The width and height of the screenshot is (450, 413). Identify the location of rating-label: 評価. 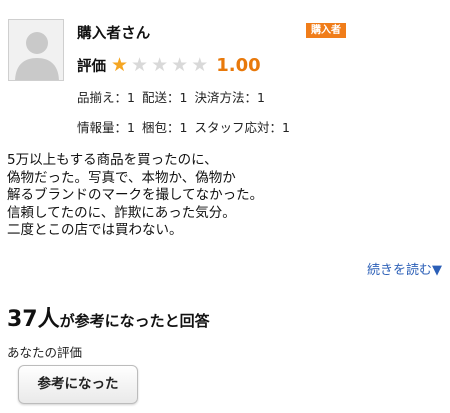
(91, 66).